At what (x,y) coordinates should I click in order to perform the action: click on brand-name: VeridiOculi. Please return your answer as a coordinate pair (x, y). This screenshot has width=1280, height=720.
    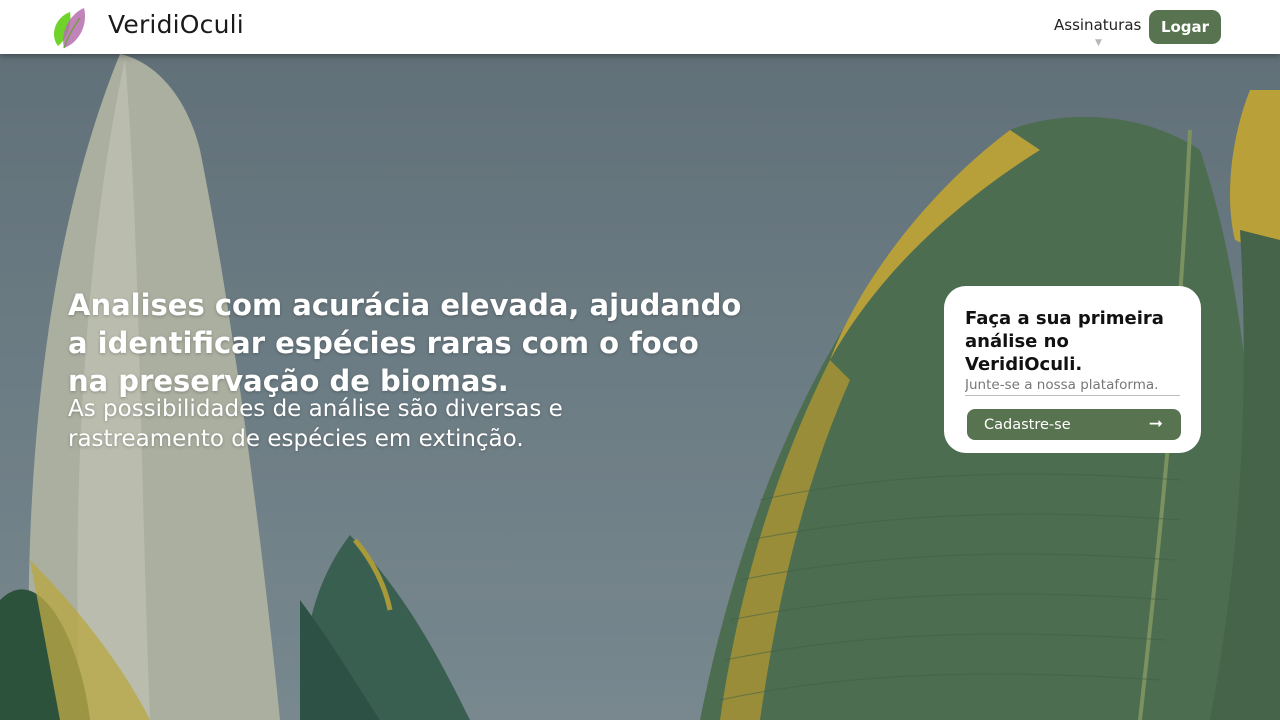
    Looking at the image, I should click on (176, 24).